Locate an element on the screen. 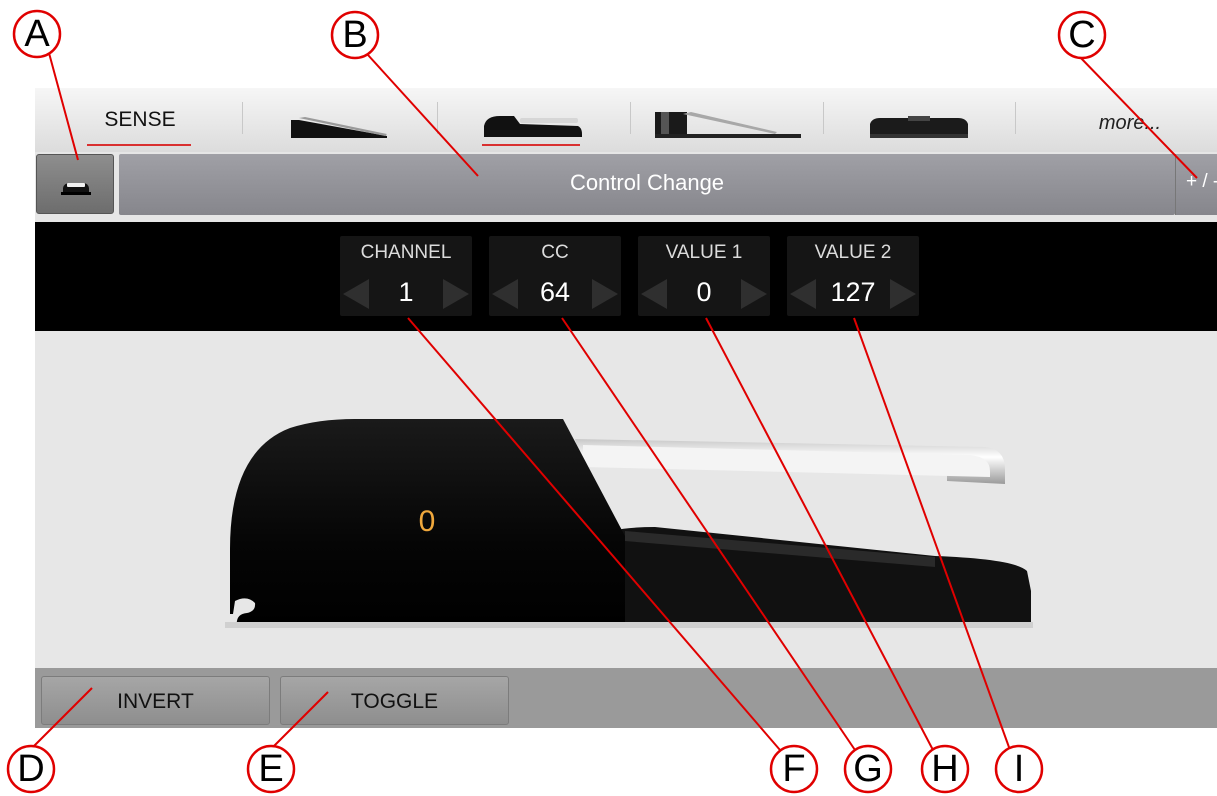 This screenshot has width=1217, height=796. value2-stepper: VALUE 2 127 is located at coordinates (853, 276).